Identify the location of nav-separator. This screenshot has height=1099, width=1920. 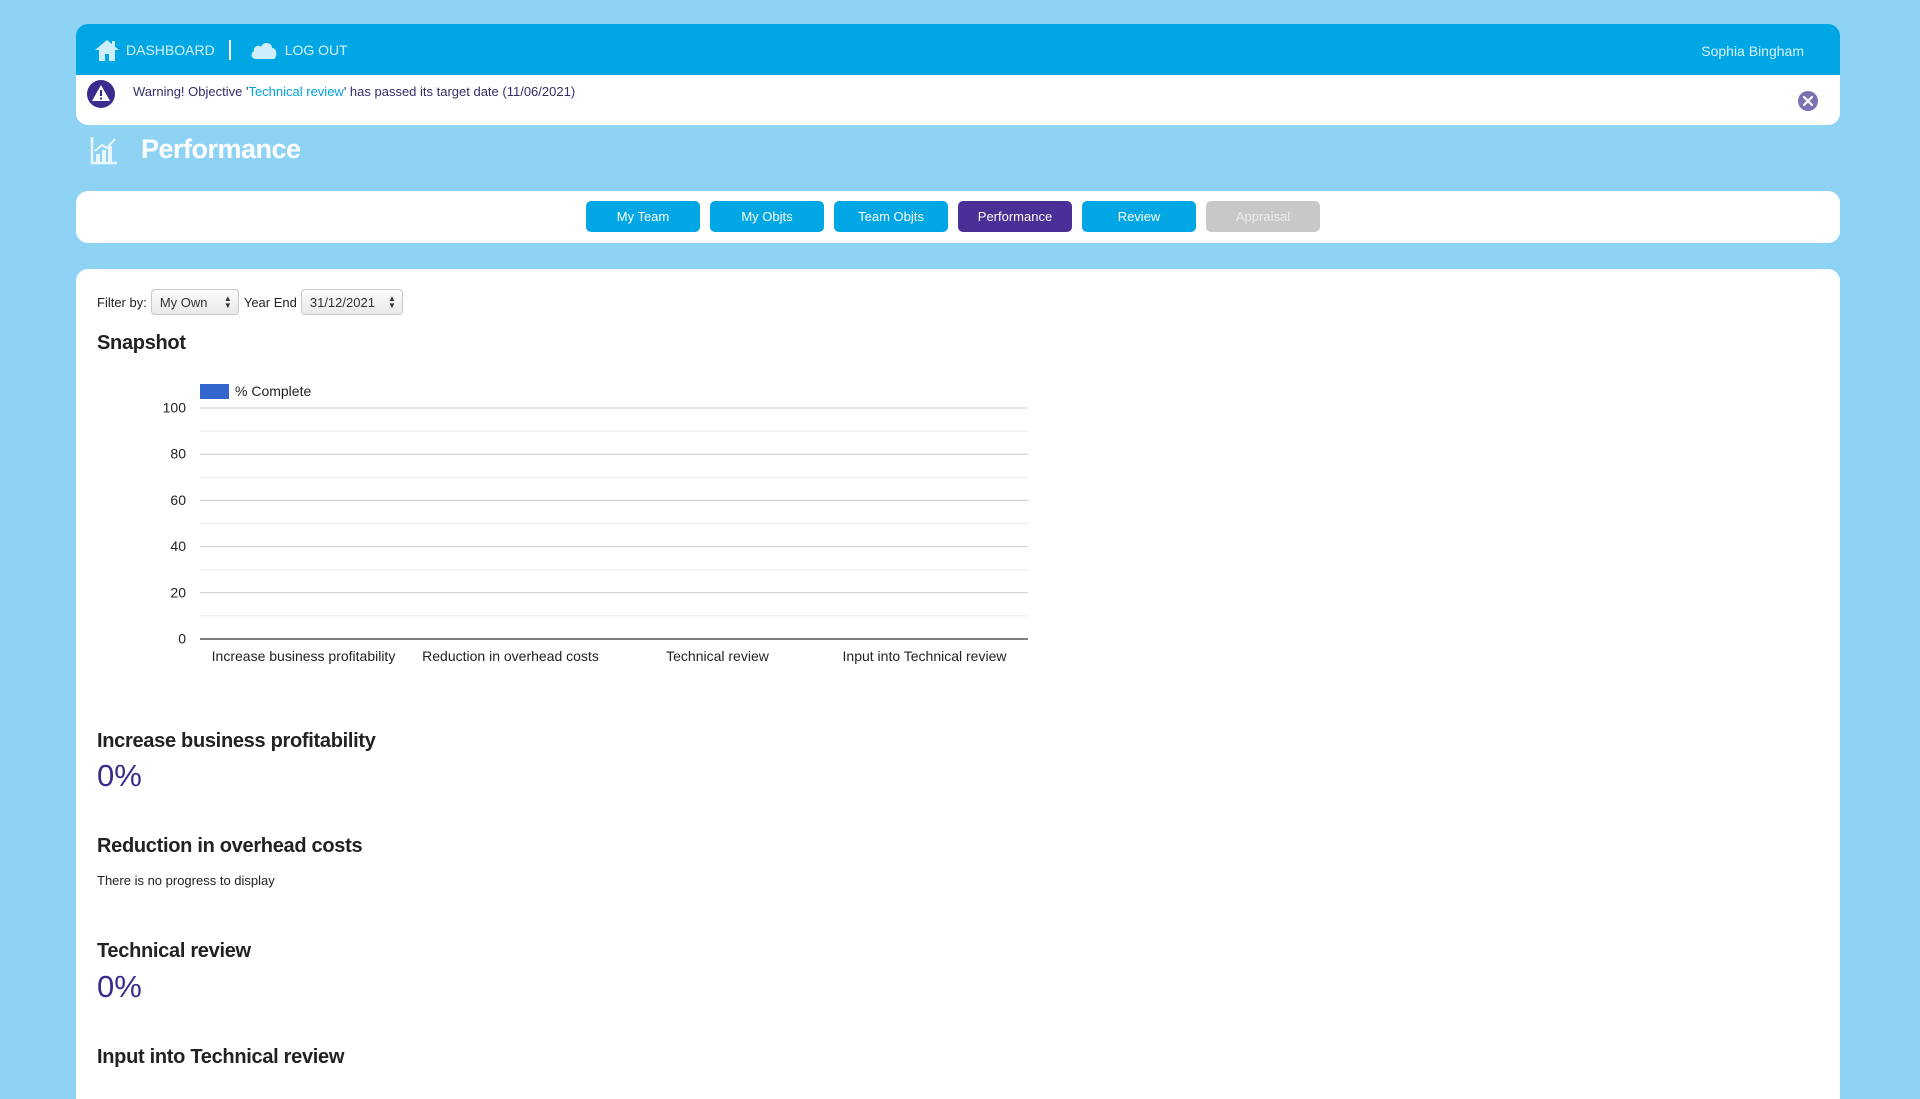
(229, 49).